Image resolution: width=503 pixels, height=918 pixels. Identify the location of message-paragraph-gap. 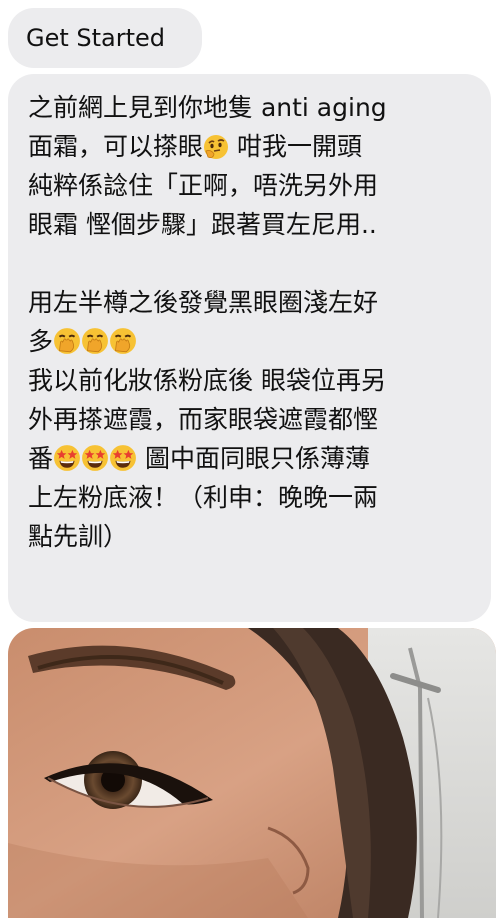
(252, 263).